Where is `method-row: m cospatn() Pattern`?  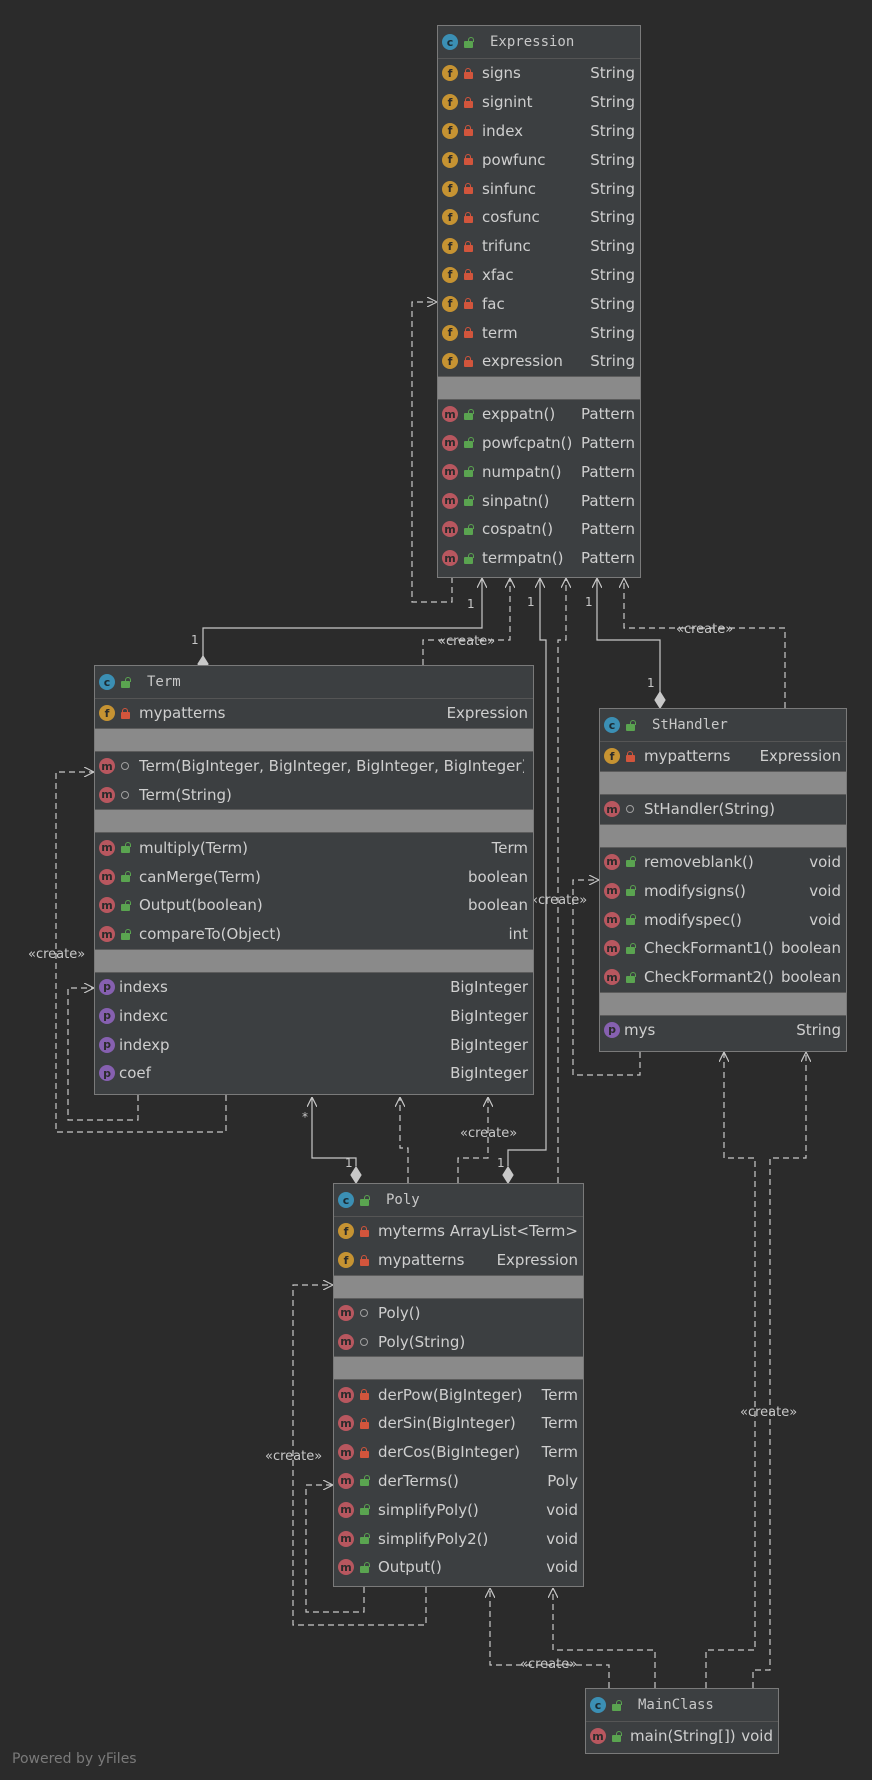
method-row: m cospatn() Pattern is located at coordinates (539, 529).